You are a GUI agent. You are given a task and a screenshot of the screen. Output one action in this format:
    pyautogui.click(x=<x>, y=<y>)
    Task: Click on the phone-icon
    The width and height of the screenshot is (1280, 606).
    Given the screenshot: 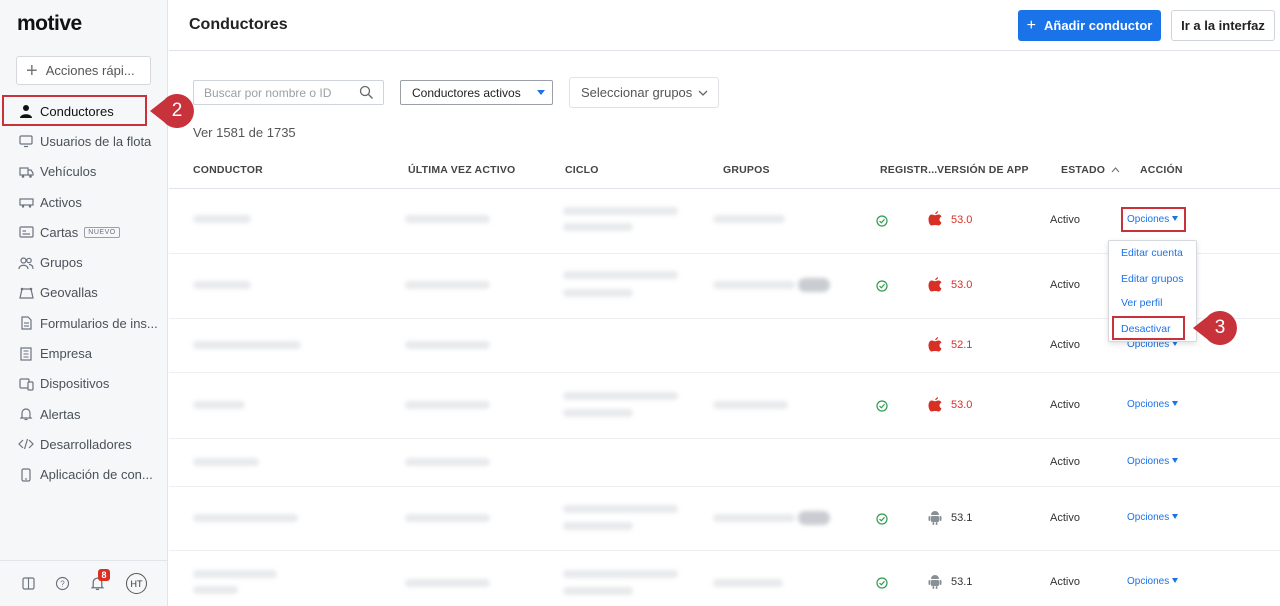 What is the action you would take?
    pyautogui.click(x=26, y=475)
    